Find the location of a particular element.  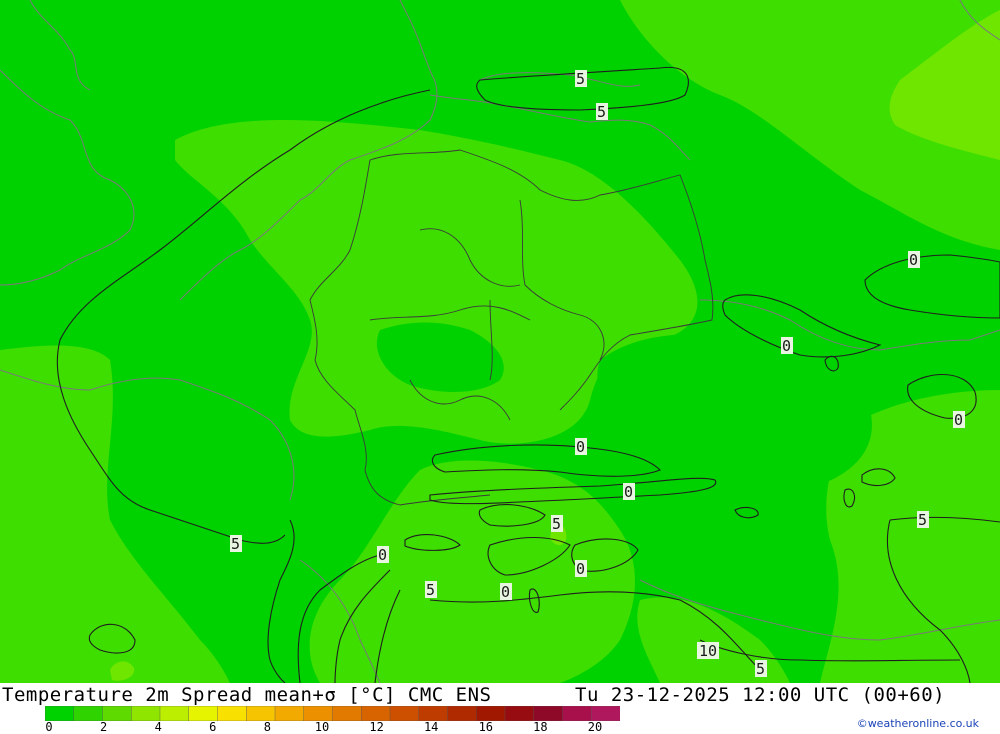

legend-tick-label: 12 is located at coordinates (376, 727).